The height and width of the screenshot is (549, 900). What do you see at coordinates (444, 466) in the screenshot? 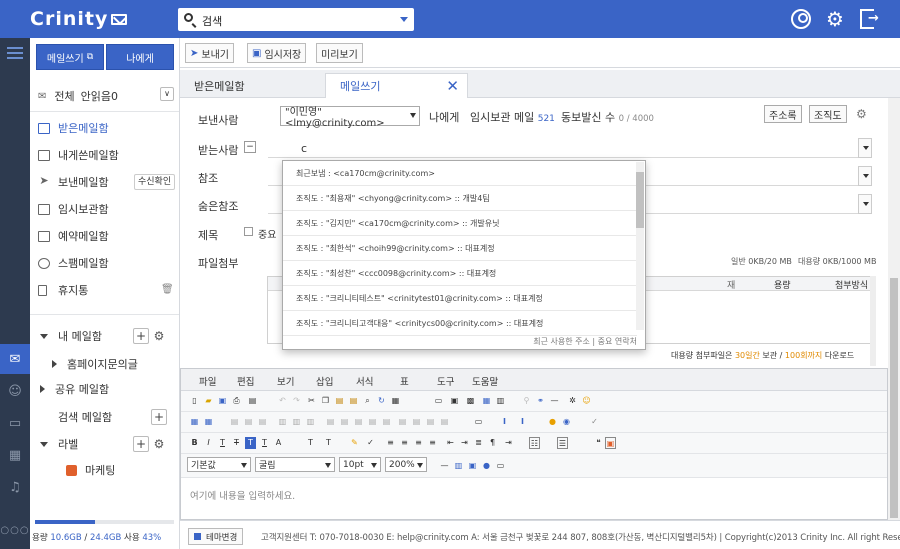
I see `minus-icon: —` at bounding box center [444, 466].